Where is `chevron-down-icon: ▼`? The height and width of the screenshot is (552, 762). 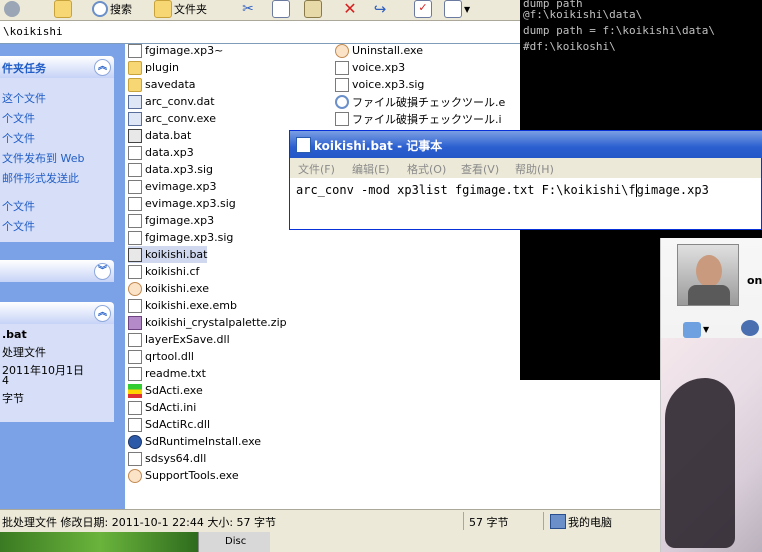 chevron-down-icon: ▼ is located at coordinates (706, 329).